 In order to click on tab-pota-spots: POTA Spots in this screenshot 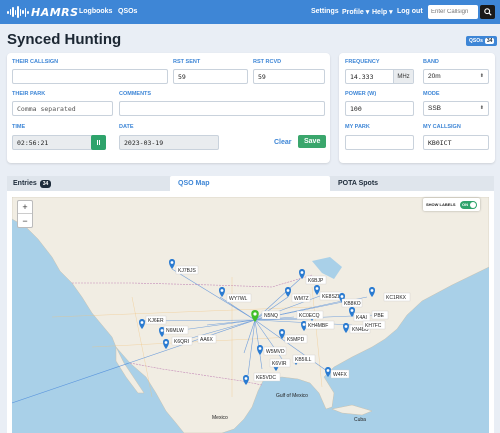, I will do `click(358, 183)`.